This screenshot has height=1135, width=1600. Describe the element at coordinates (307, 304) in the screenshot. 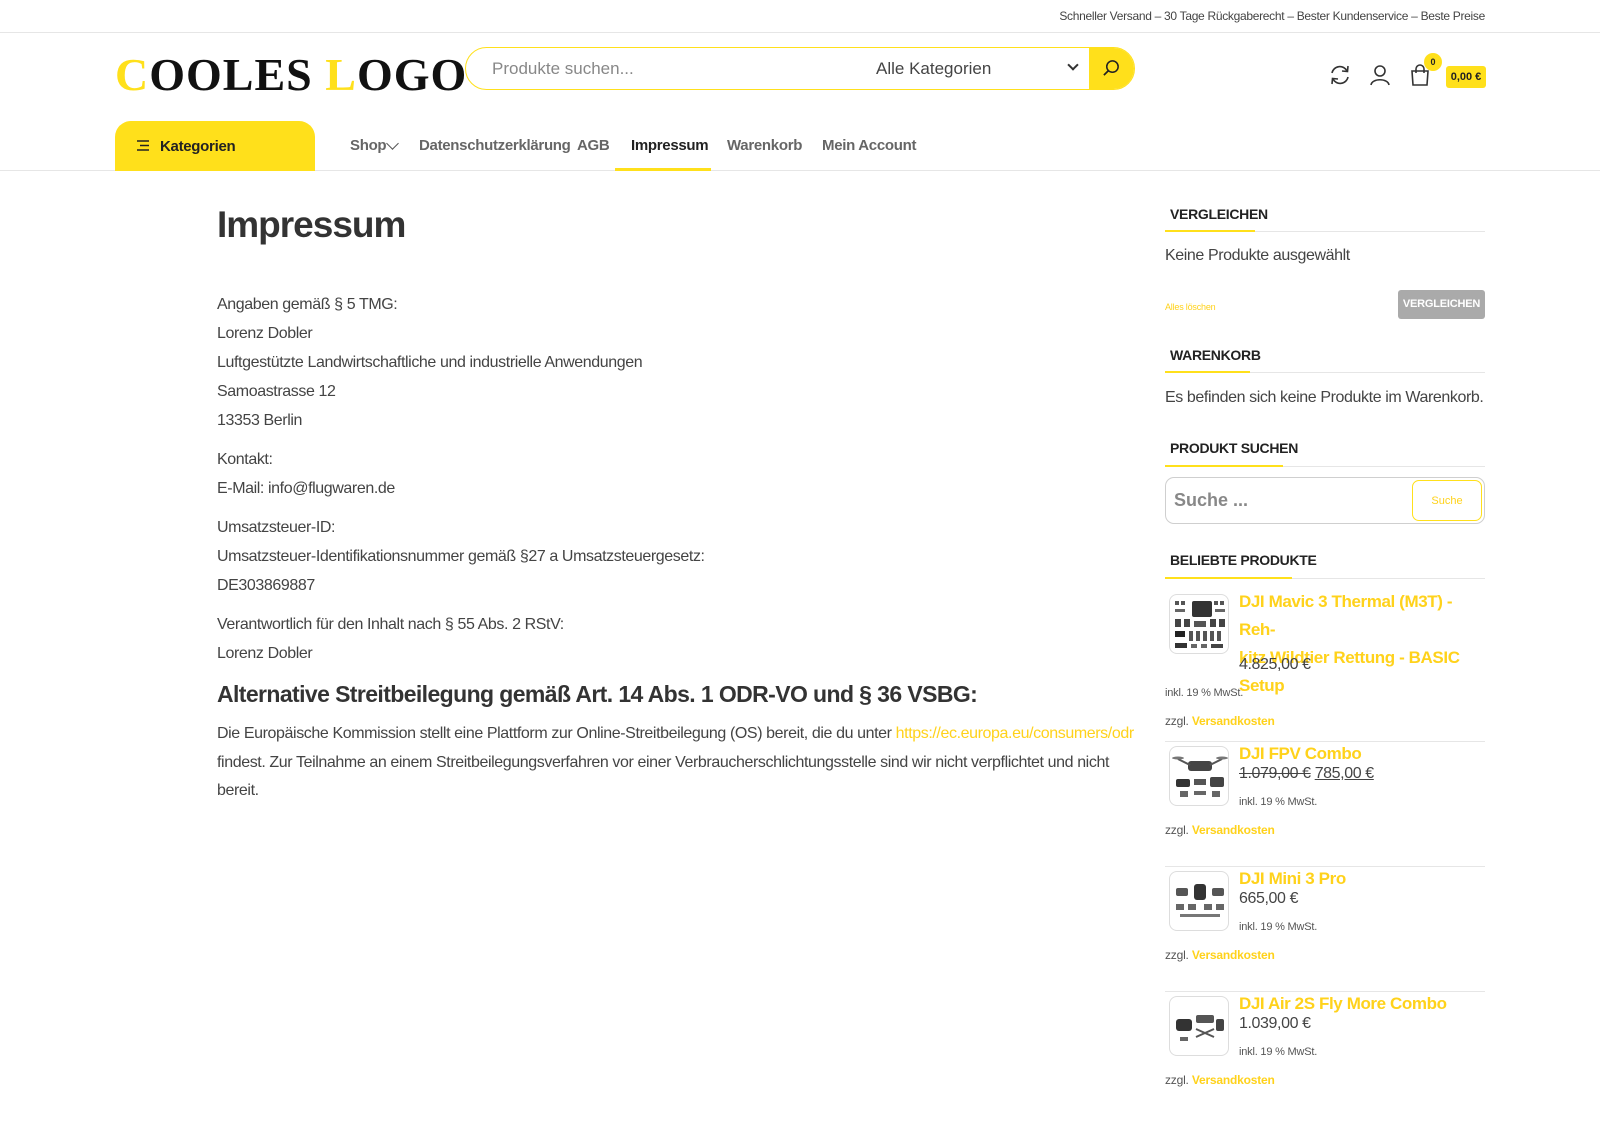

I see `text-line: Angaben gemäß § 5 TMG:` at that location.